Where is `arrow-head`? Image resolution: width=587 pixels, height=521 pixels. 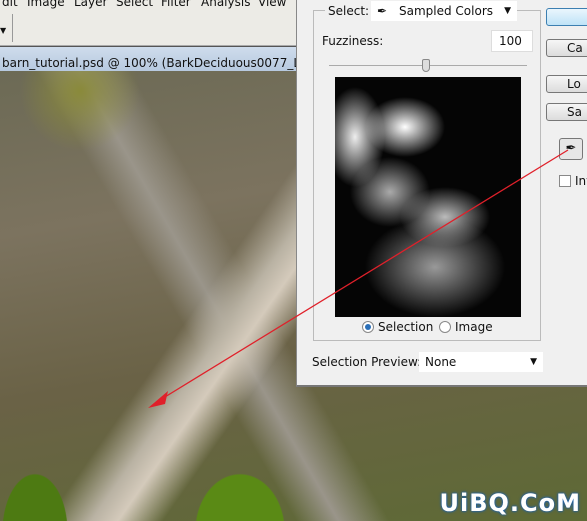
arrow-head is located at coordinates (158, 399).